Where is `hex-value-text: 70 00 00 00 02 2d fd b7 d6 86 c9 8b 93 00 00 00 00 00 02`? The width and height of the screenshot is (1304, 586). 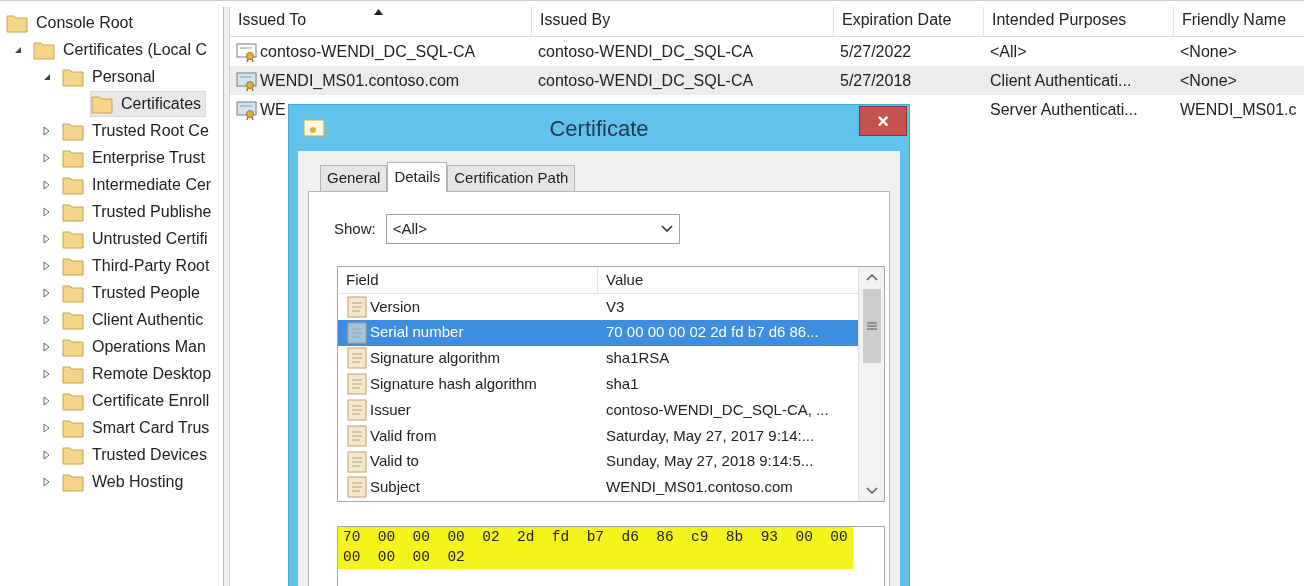
hex-value-text: 70 00 00 00 02 2d fd b7 d6 86 c9 8b 93 00 00 00 00 00 02 is located at coordinates (595, 548).